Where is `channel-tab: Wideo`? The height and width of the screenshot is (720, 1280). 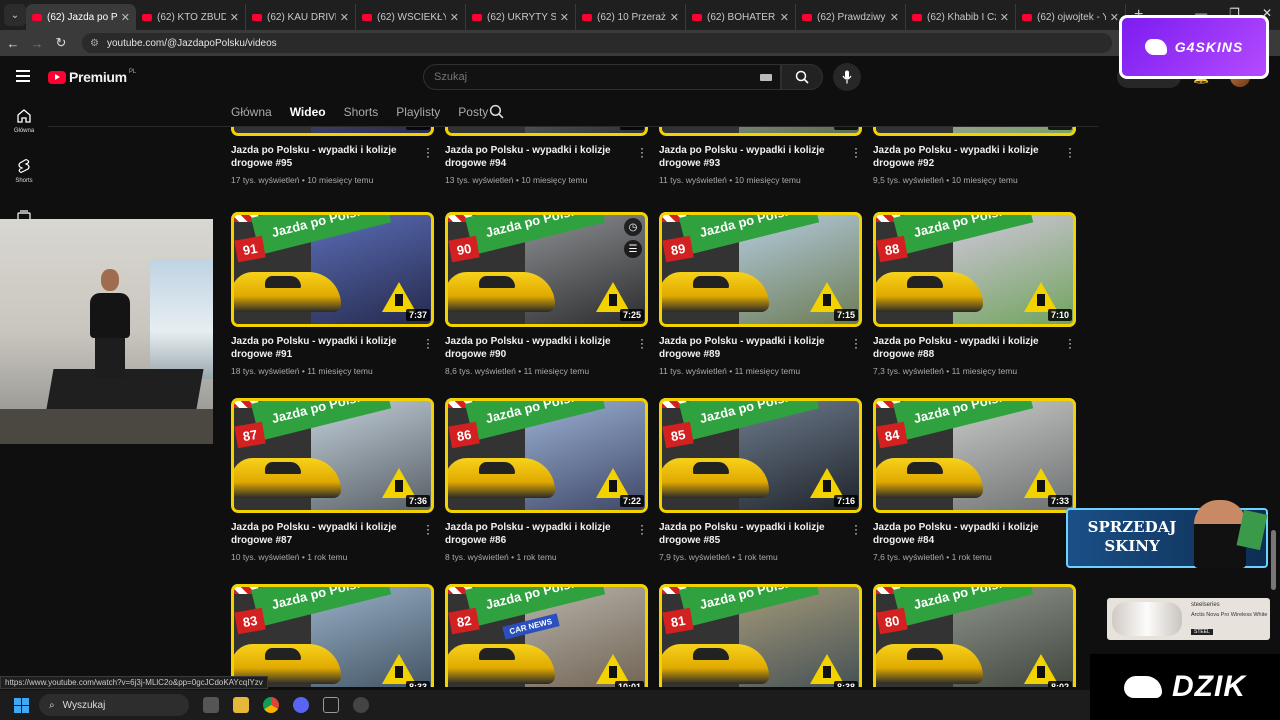 channel-tab: Wideo is located at coordinates (308, 112).